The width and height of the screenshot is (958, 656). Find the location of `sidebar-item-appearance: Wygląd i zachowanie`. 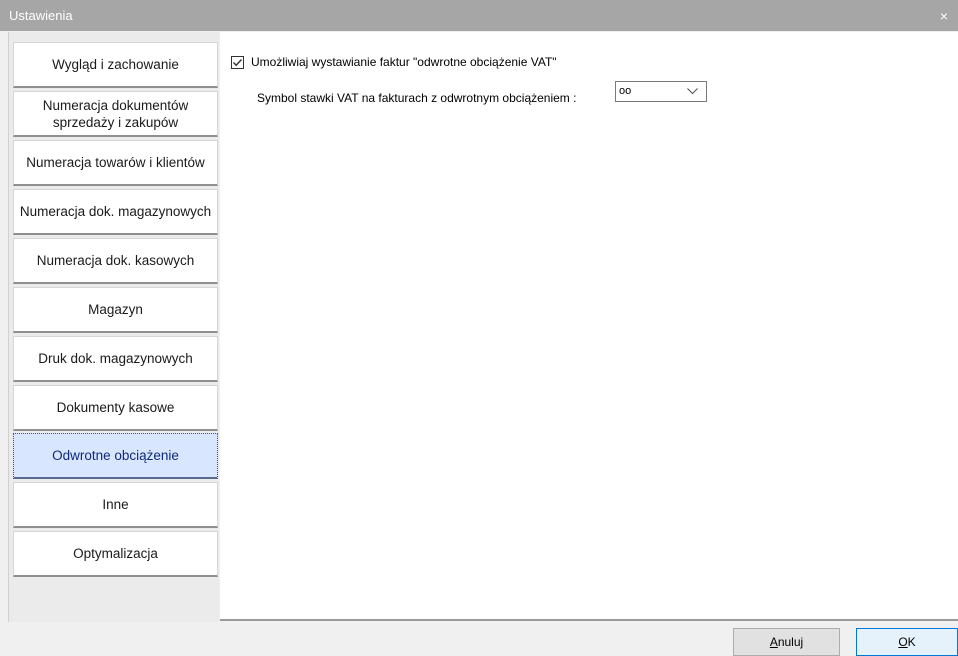

sidebar-item-appearance: Wygląd i zachowanie is located at coordinates (115, 65).